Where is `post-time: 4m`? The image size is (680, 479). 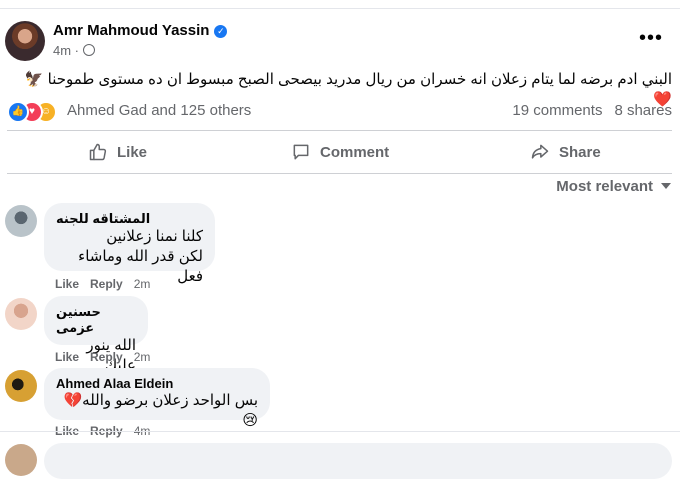 post-time: 4m is located at coordinates (62, 50).